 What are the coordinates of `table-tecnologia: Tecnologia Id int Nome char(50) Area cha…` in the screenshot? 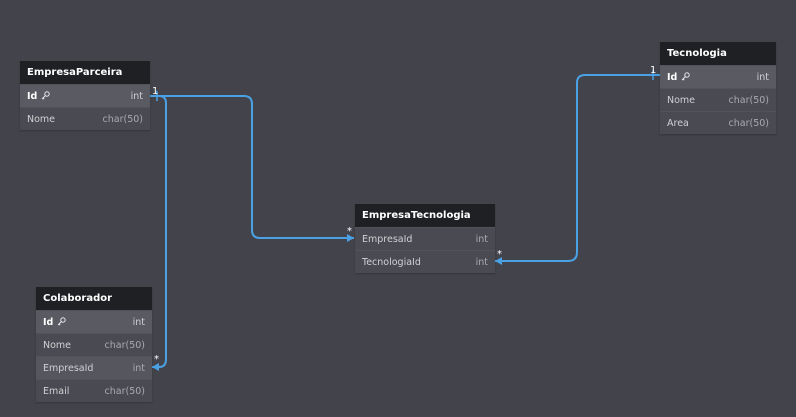 It's located at (718, 88).